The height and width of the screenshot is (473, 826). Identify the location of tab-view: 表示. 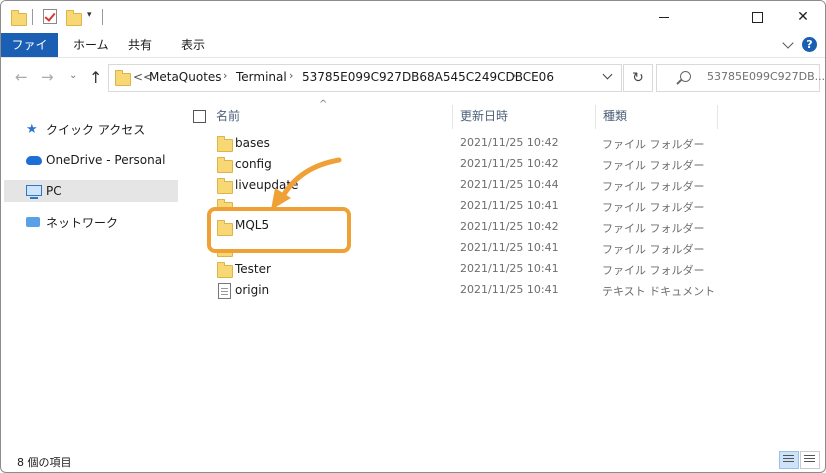
(193, 45).